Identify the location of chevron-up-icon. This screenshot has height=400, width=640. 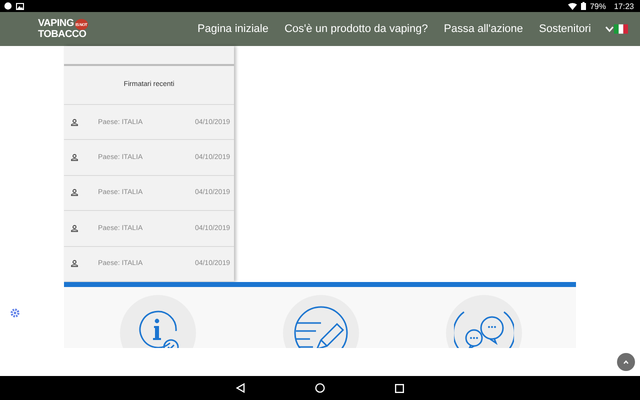
(626, 362).